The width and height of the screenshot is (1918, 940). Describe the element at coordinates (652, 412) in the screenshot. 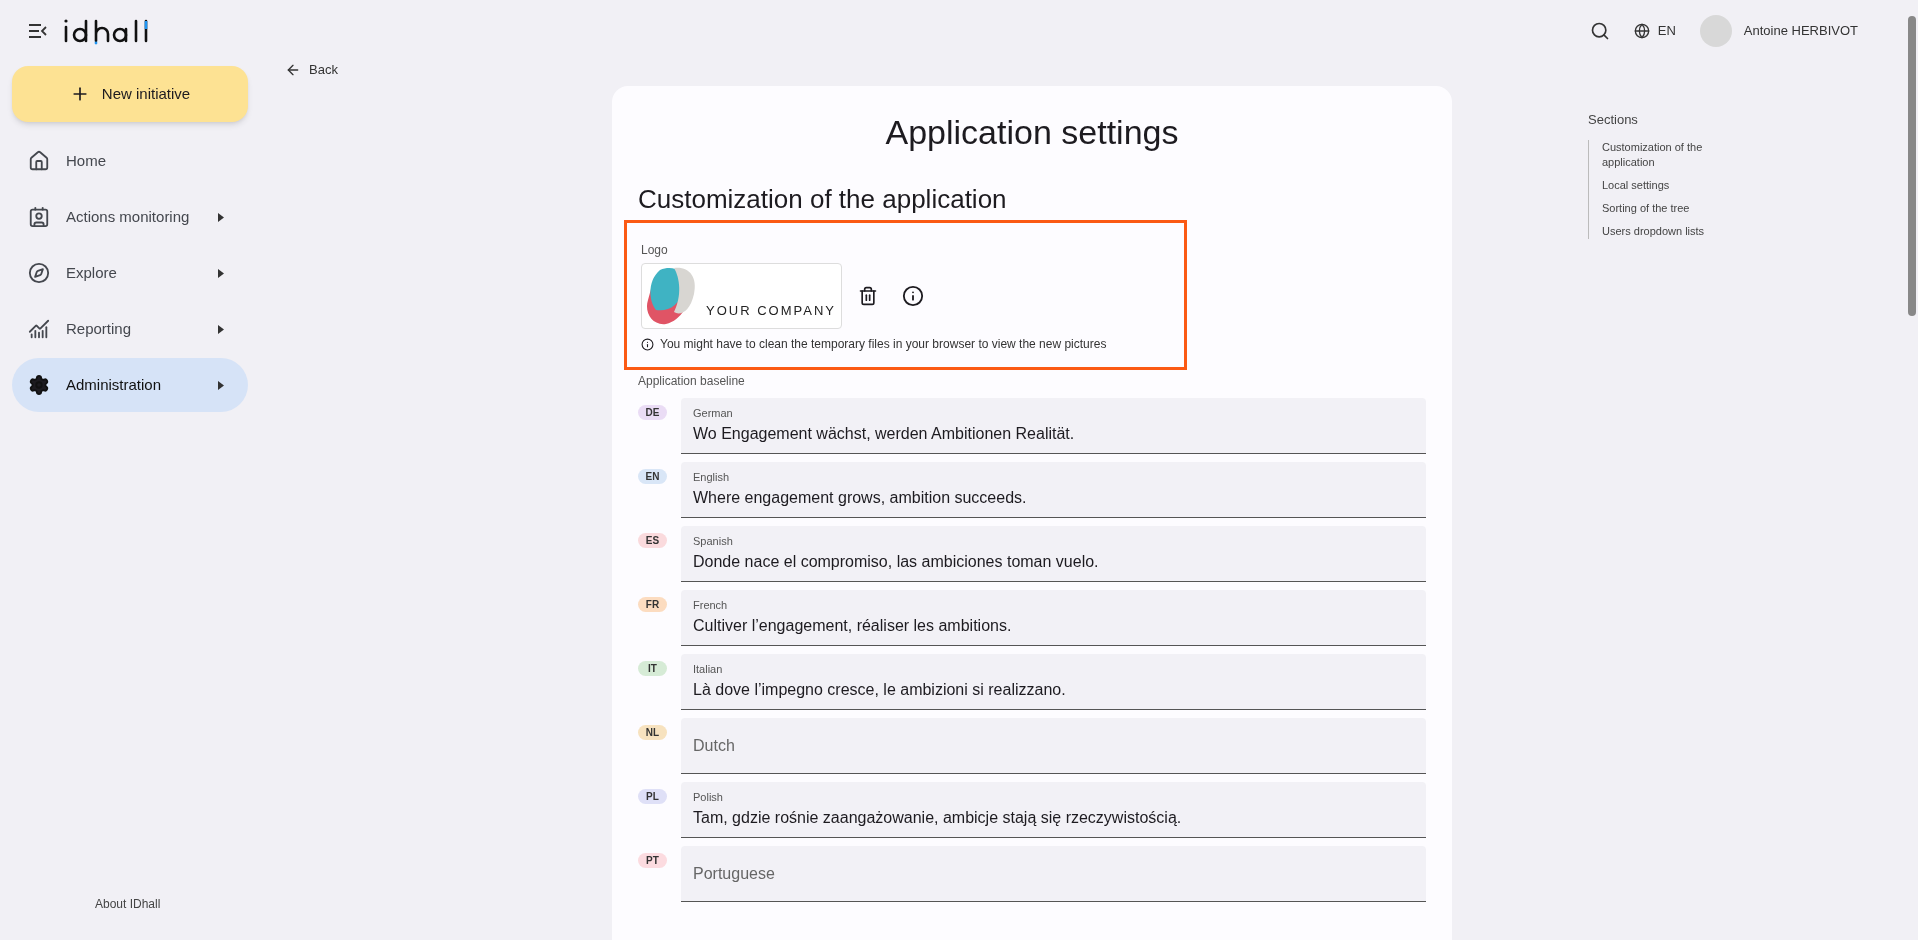

I see `language-code: DE` at that location.